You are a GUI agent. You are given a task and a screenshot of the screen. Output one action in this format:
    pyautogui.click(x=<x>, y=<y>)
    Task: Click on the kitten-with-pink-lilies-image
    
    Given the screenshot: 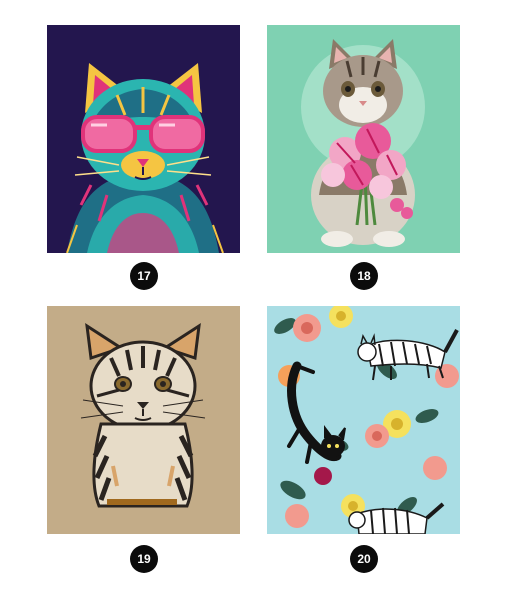 What is the action you would take?
    pyautogui.click(x=363, y=139)
    